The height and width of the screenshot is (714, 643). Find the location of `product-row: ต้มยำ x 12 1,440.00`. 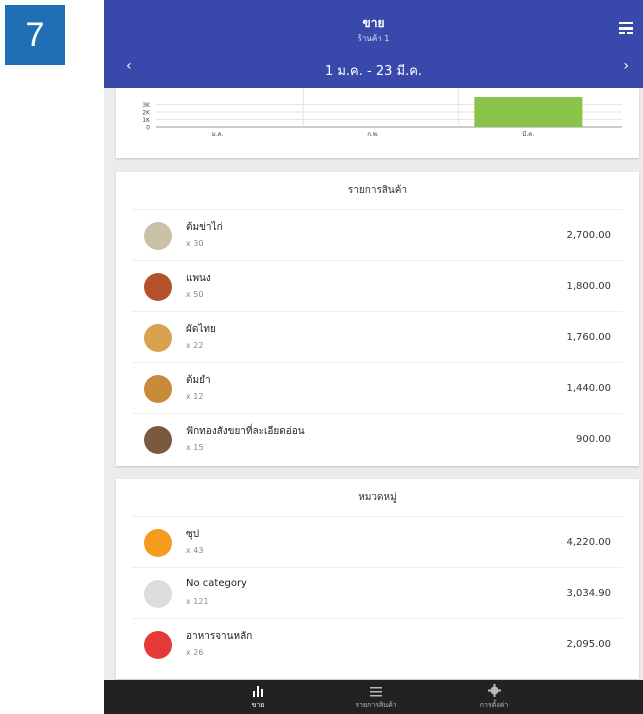

product-row: ต้มยำ x 12 1,440.00 is located at coordinates (377, 388).